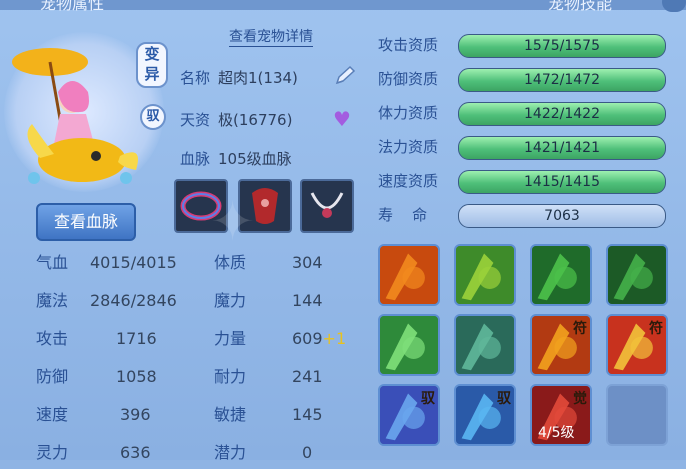  Describe the element at coordinates (561, 415) in the screenshot. I see `skill-slot: 觉 4/5级` at that location.